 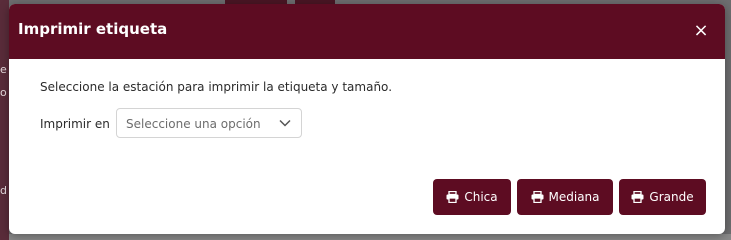 What do you see at coordinates (671, 197) in the screenshot?
I see `print-large-label: Grande` at bounding box center [671, 197].